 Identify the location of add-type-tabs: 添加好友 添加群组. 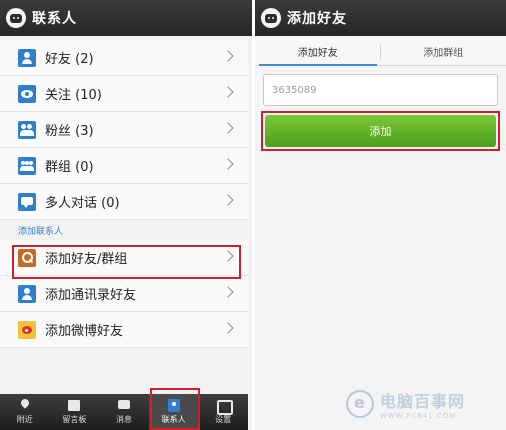
(380, 52).